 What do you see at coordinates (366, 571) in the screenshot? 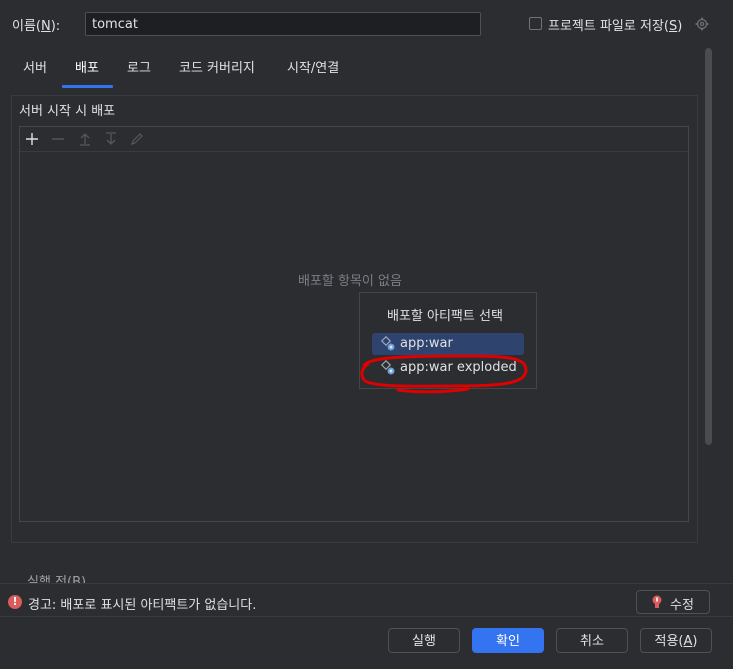
I see `before-launch-clip: ⌄ 실행 전(B)` at bounding box center [366, 571].